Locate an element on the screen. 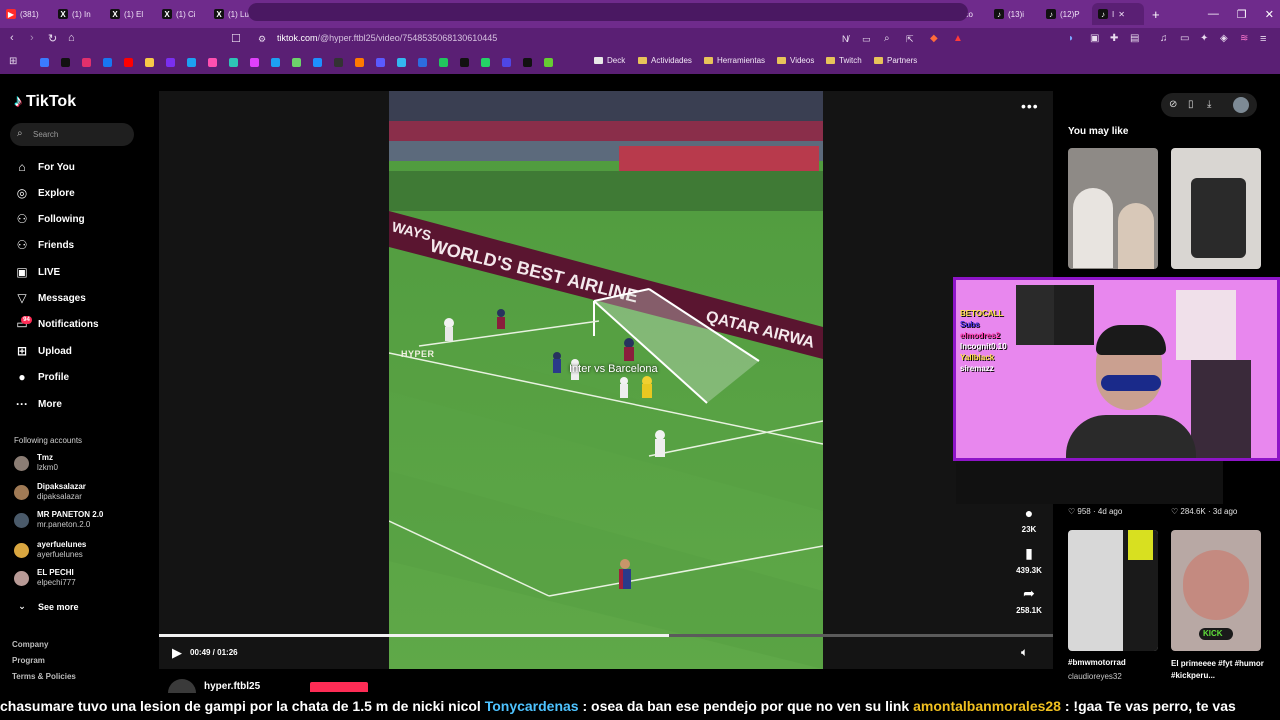  save-button: ▮ 439.3K is located at coordinates (1029, 560).